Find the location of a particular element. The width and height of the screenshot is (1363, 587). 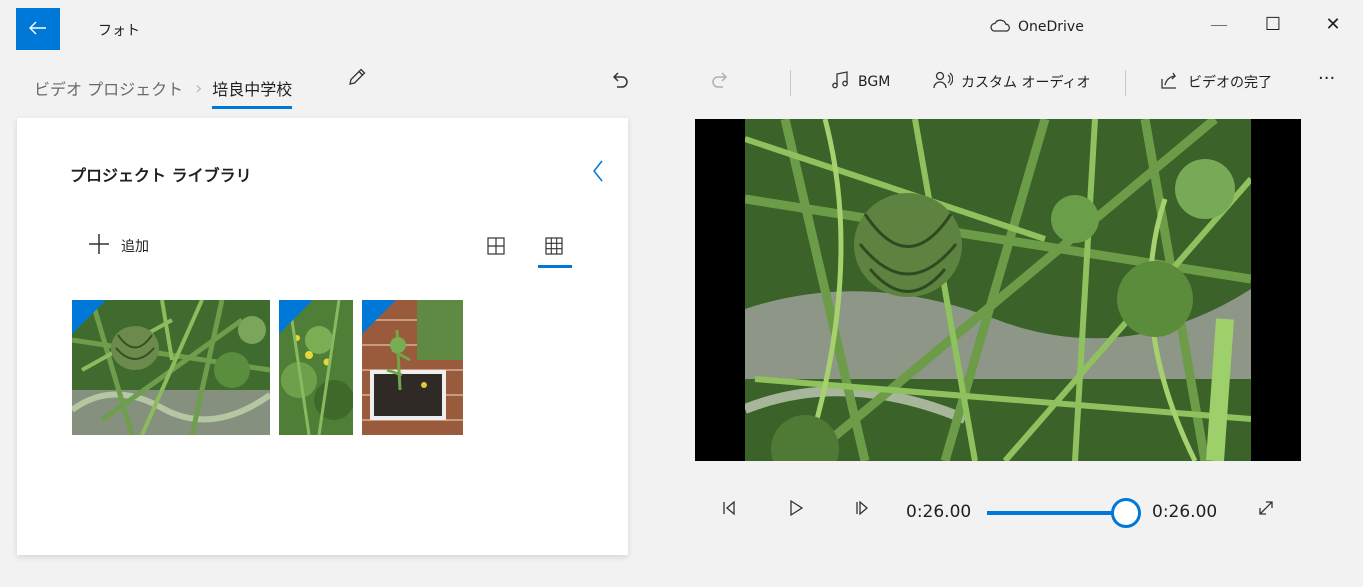

add-label: 追加 is located at coordinates (135, 247).